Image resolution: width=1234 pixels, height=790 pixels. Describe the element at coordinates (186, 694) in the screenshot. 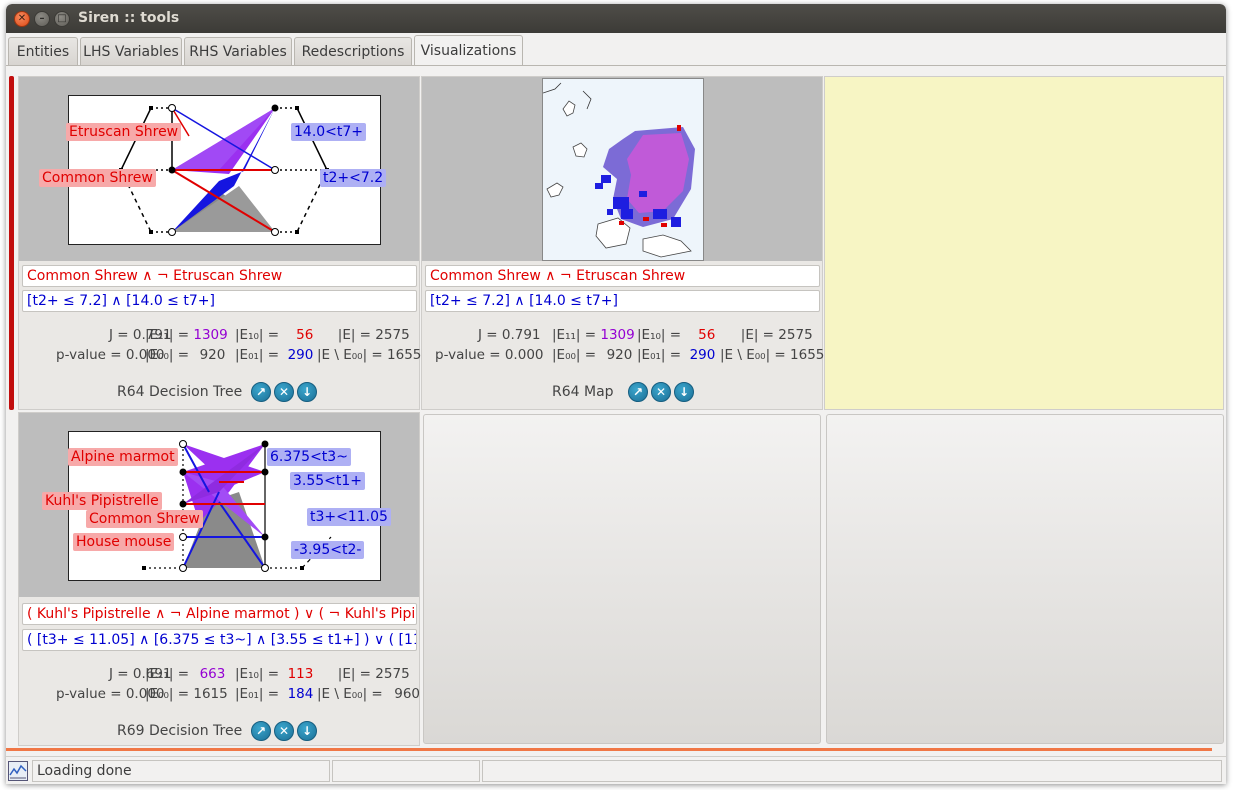

I see `stat-e00: |E₀₀| = 1615` at that location.